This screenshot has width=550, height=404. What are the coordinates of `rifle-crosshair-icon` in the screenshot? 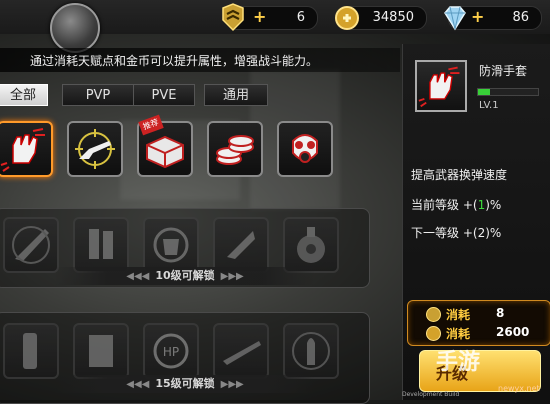 It's located at (95, 149).